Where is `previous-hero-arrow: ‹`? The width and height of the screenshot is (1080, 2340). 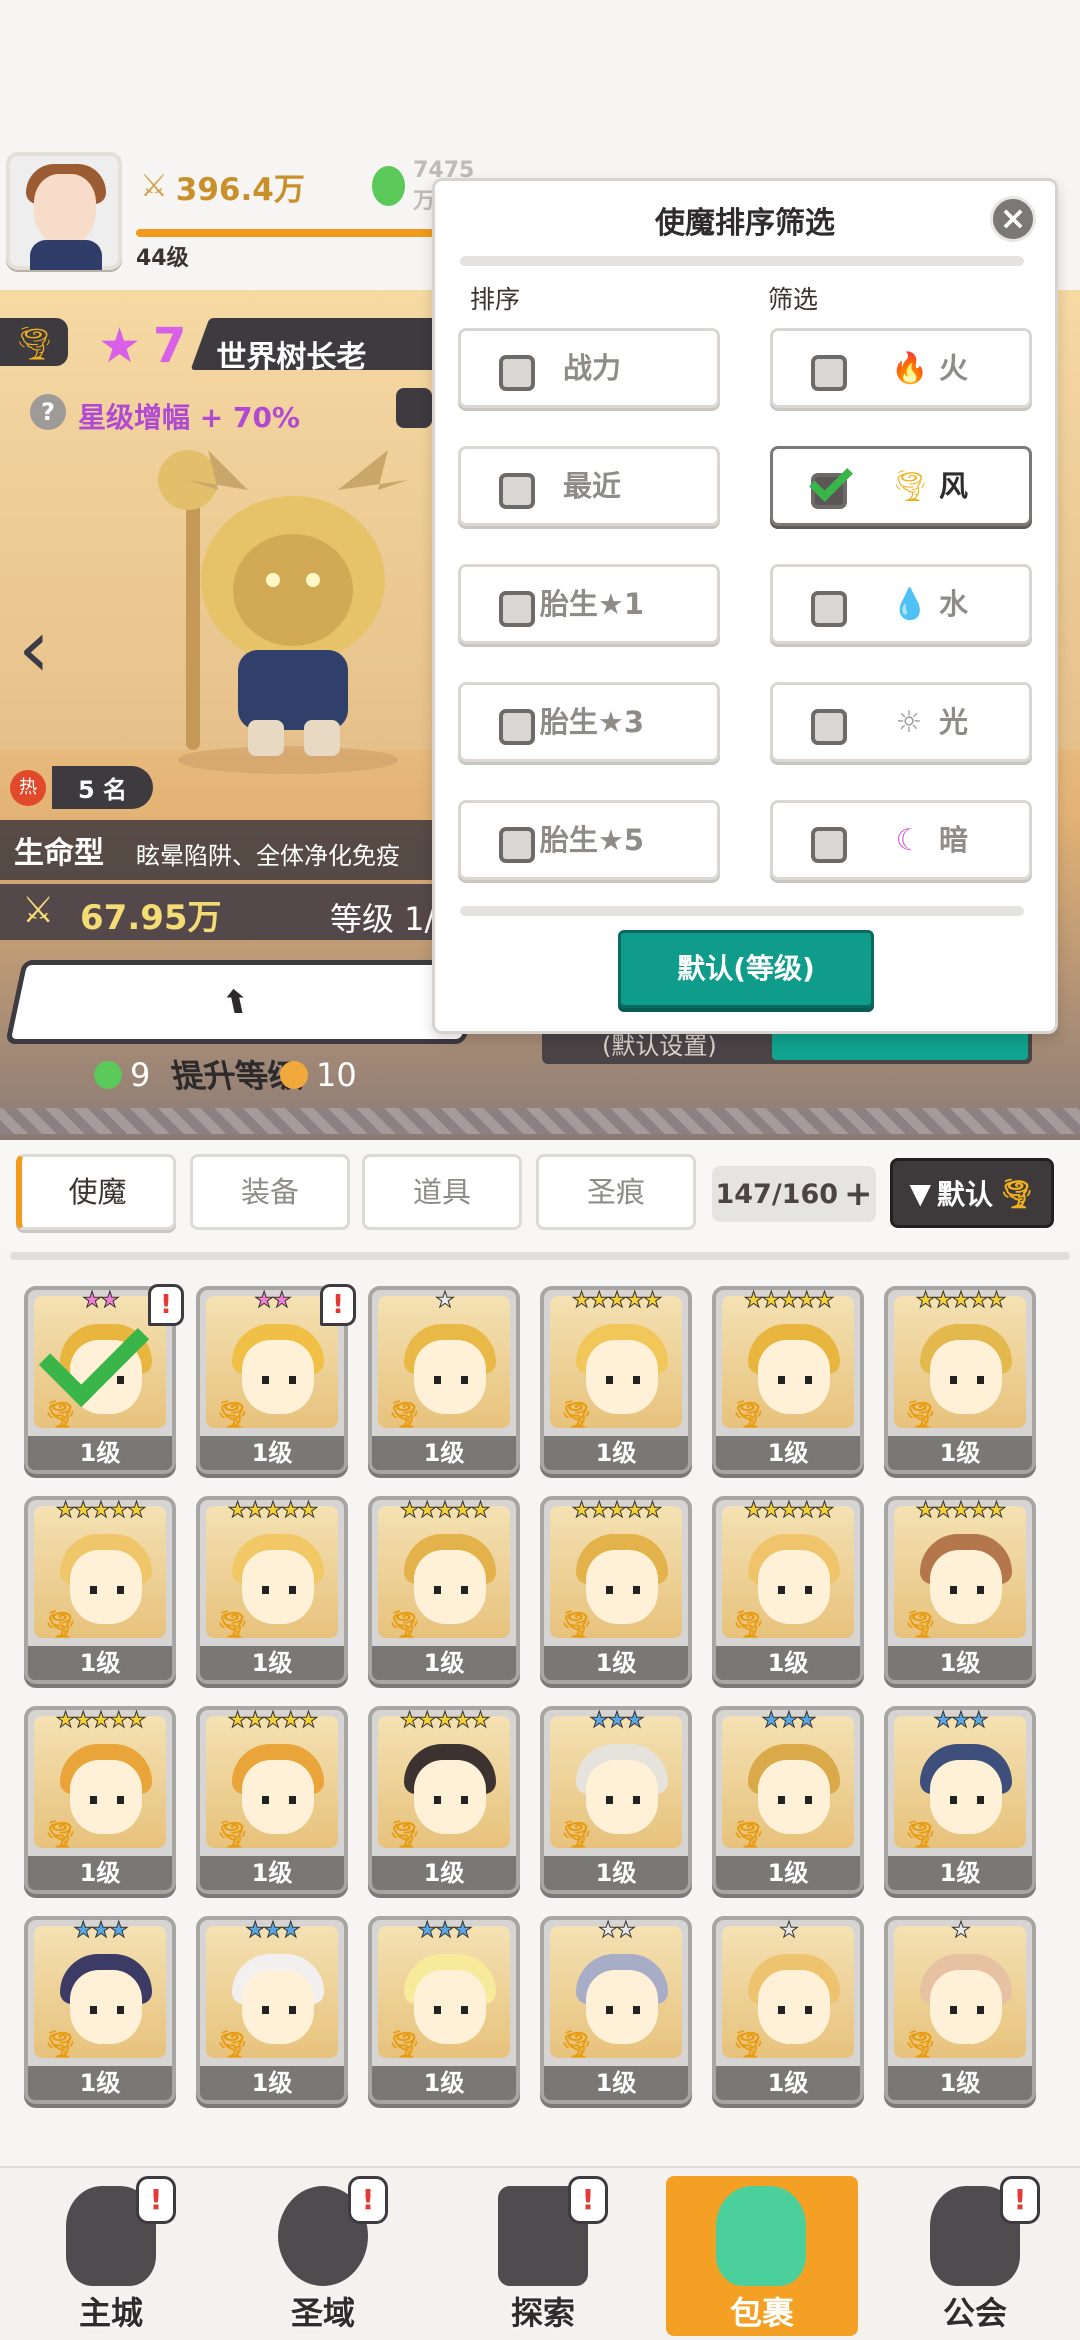
previous-hero-arrow: ‹ is located at coordinates (42, 648).